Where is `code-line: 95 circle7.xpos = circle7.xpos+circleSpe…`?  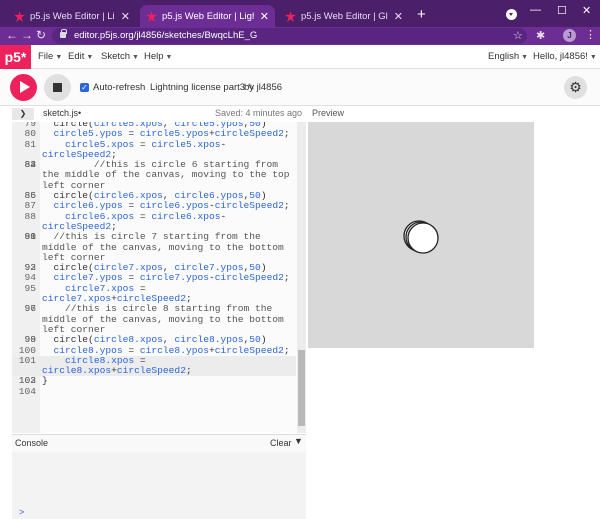
code-line: 95 circle7.xpos = circle7.xpos+circleSpe… is located at coordinates (154, 293).